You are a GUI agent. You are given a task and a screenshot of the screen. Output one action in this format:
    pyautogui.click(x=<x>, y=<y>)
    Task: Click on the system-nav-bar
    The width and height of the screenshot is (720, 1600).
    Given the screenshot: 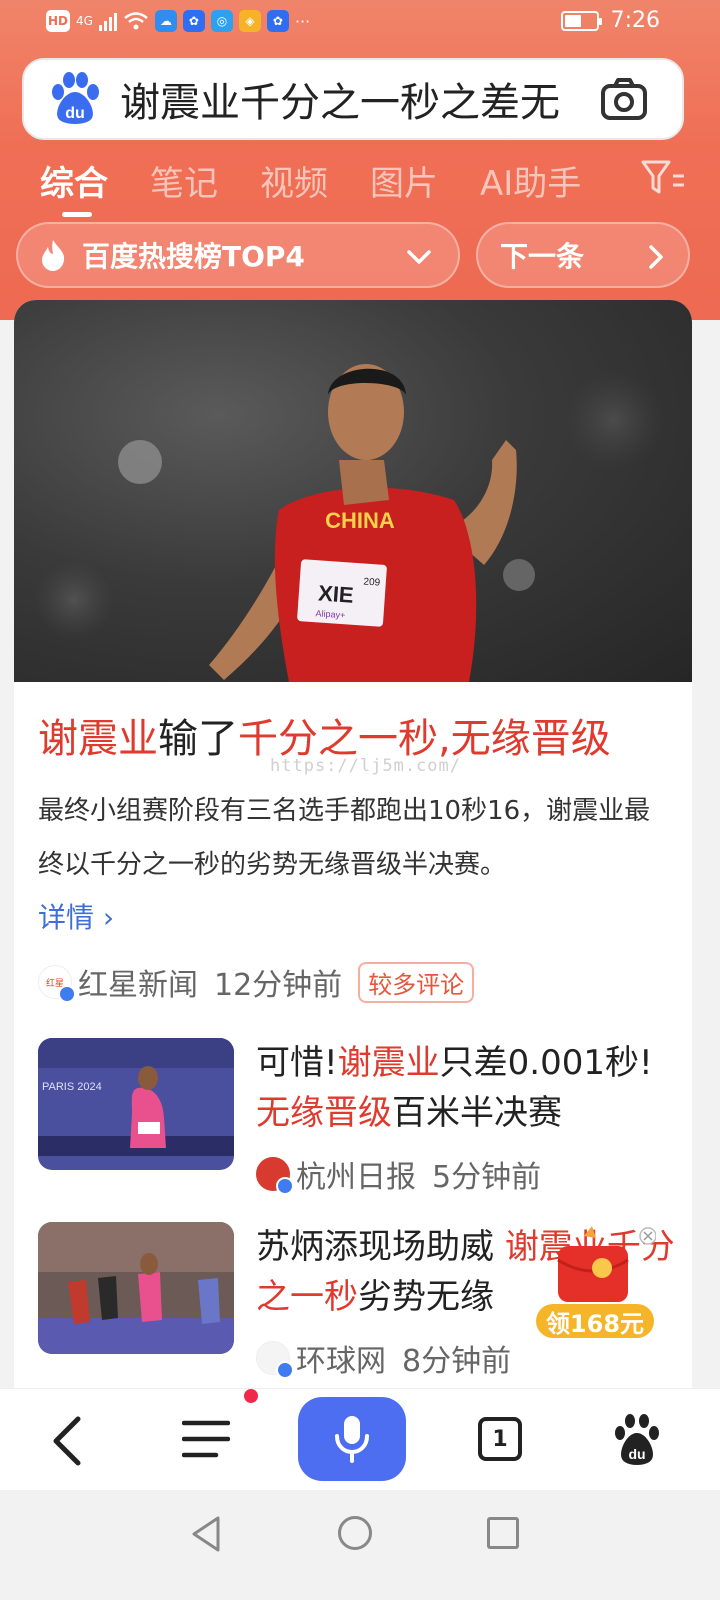 What is the action you would take?
    pyautogui.click(x=360, y=1545)
    